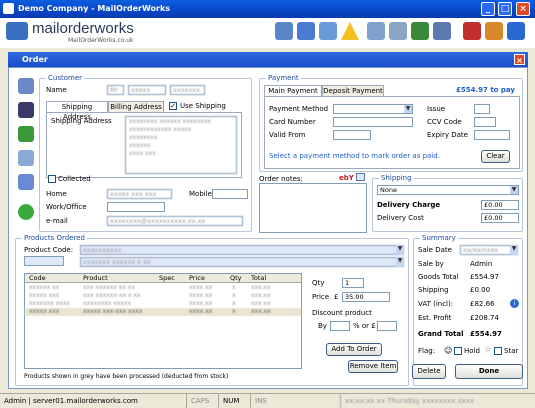 The image size is (535, 408). What do you see at coordinates (516, 31) in the screenshot?
I see `users-icon` at bounding box center [516, 31].